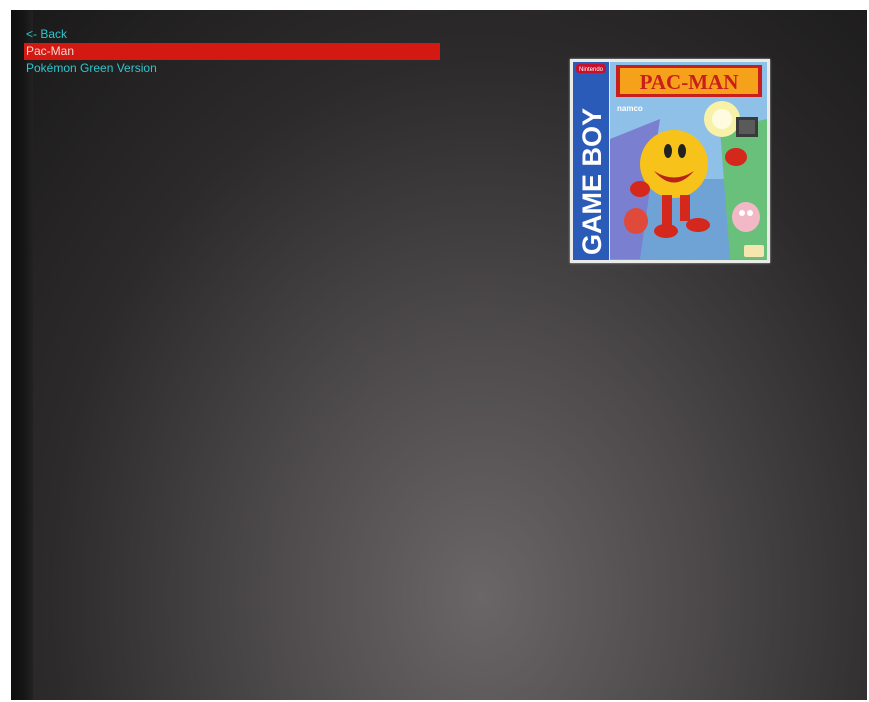 The height and width of the screenshot is (702, 869). I want to click on rom-list-menu: <- Back Pac-Man Pokémon Green Version, so click(232, 51).